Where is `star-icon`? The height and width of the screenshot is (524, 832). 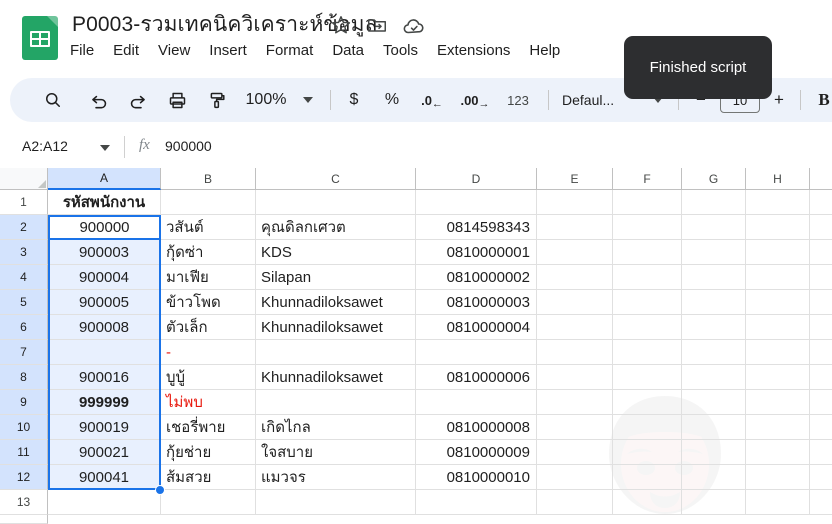 star-icon is located at coordinates (341, 25).